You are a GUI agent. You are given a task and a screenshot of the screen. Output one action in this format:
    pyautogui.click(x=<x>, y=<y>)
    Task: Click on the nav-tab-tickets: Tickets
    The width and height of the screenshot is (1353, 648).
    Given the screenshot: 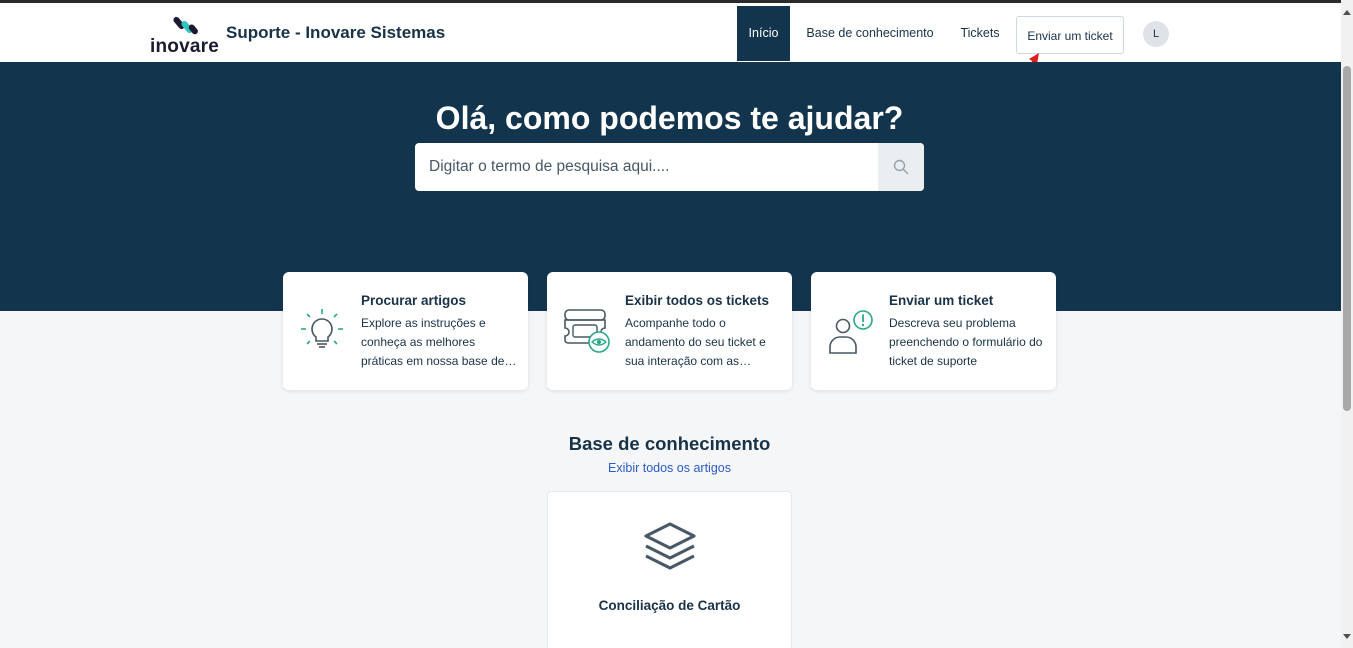 What is the action you would take?
    pyautogui.click(x=980, y=33)
    